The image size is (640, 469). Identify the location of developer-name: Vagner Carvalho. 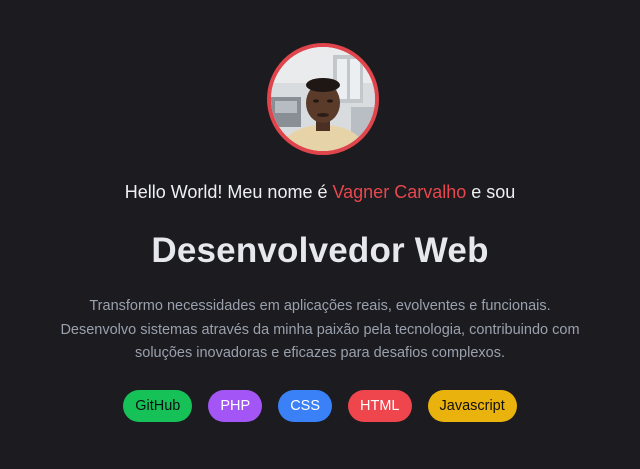
(399, 192).